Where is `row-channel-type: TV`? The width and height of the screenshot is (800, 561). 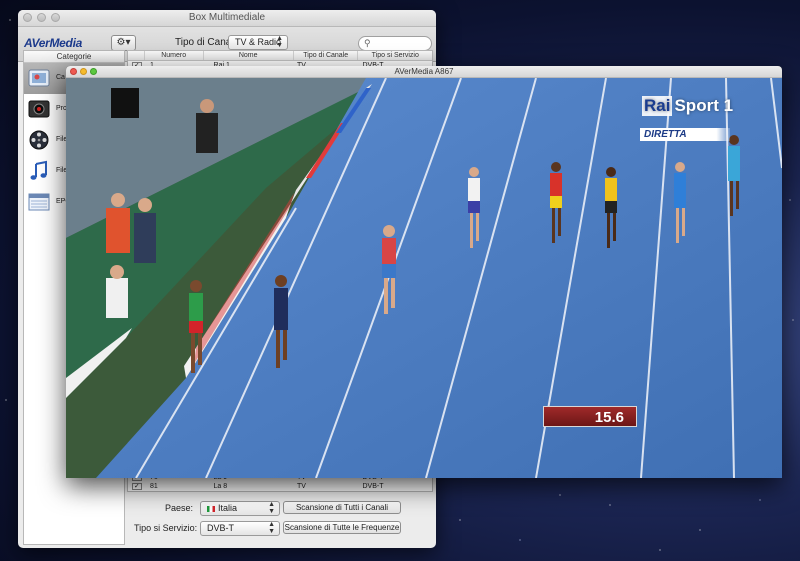 row-channel-type: TV is located at coordinates (301, 486).